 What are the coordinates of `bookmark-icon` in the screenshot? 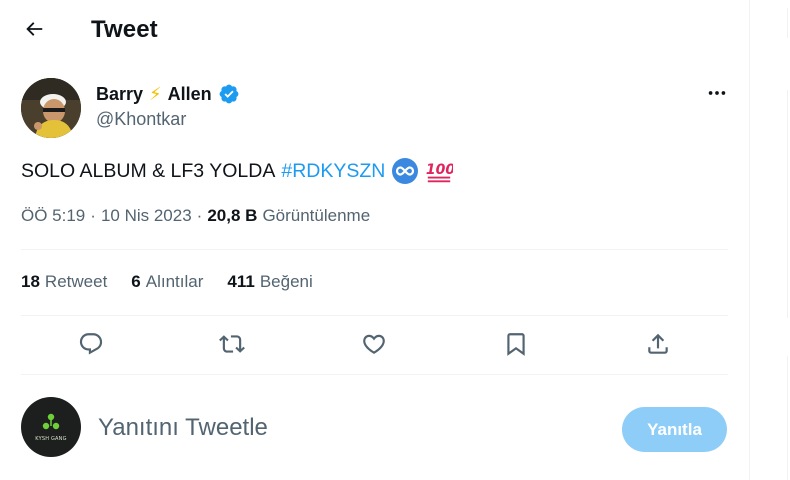 It's located at (516, 346).